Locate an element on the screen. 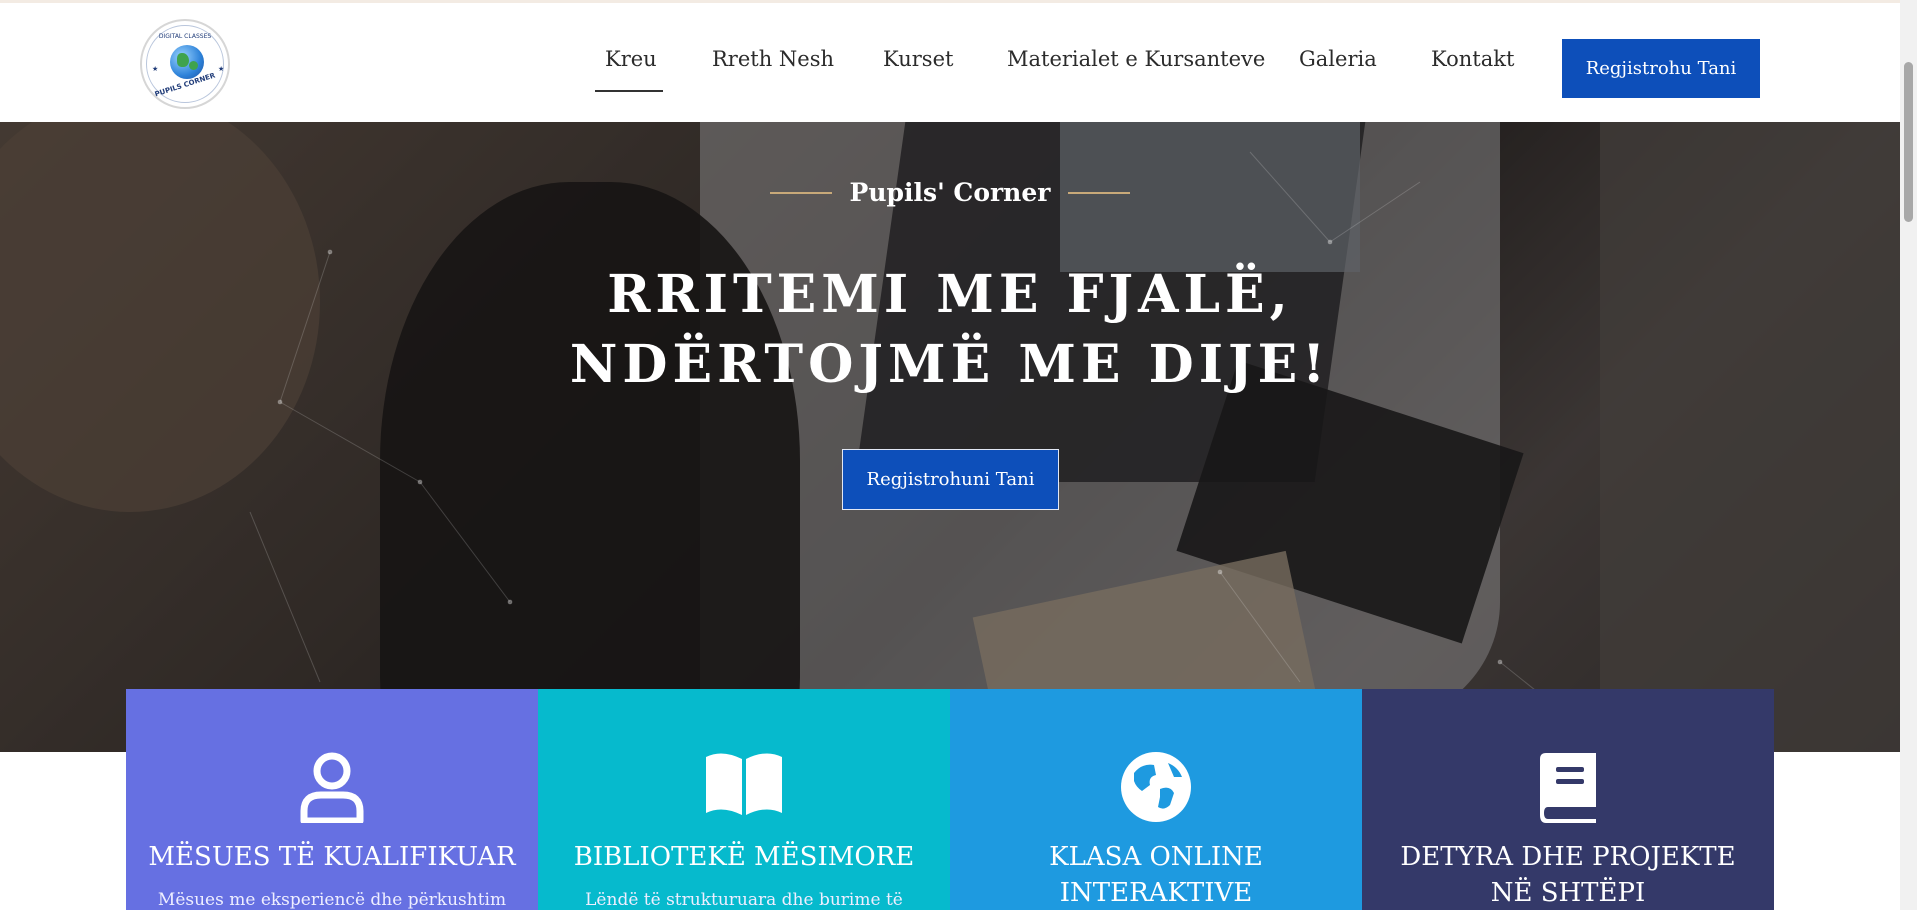 The image size is (1917, 910). eyebrow-line-left is located at coordinates (801, 192).